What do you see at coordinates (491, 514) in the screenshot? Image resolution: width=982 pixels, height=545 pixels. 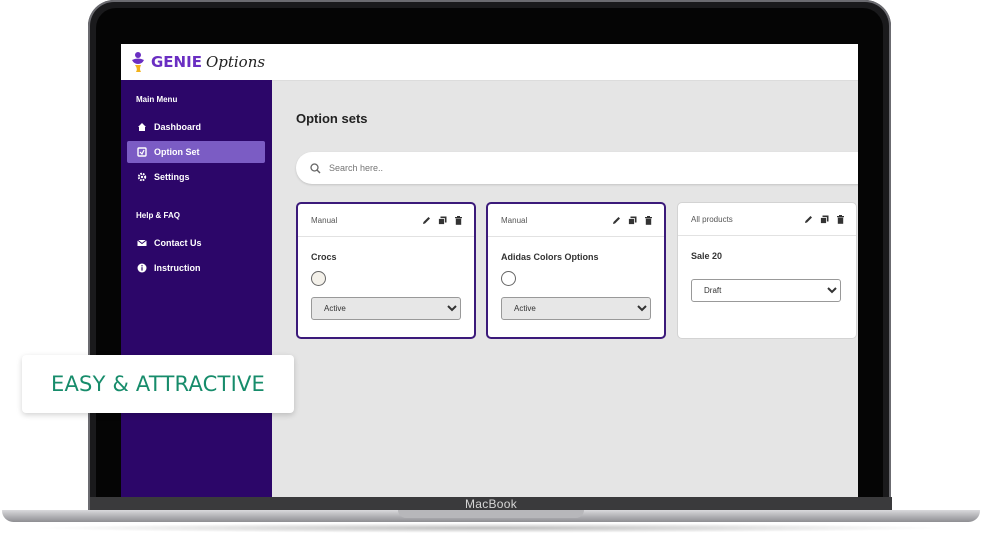 I see `laptop-notch` at bounding box center [491, 514].